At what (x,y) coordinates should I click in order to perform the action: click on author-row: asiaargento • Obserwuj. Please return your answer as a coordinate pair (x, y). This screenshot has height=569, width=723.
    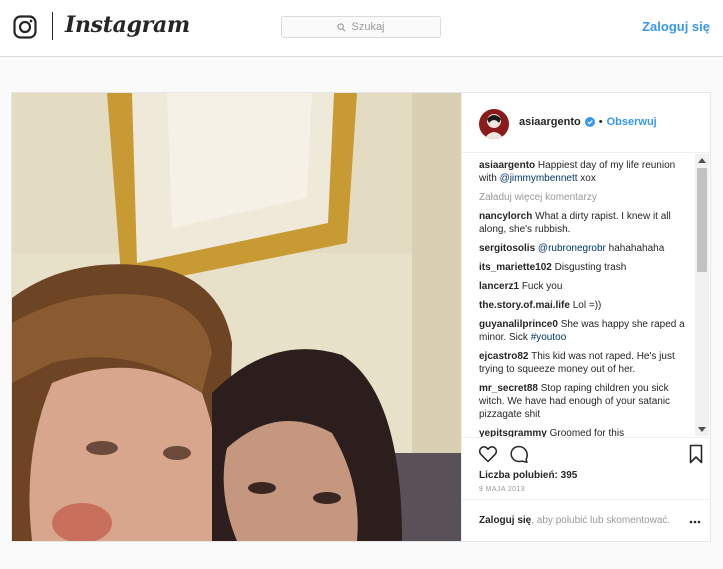
    Looking at the image, I should click on (588, 122).